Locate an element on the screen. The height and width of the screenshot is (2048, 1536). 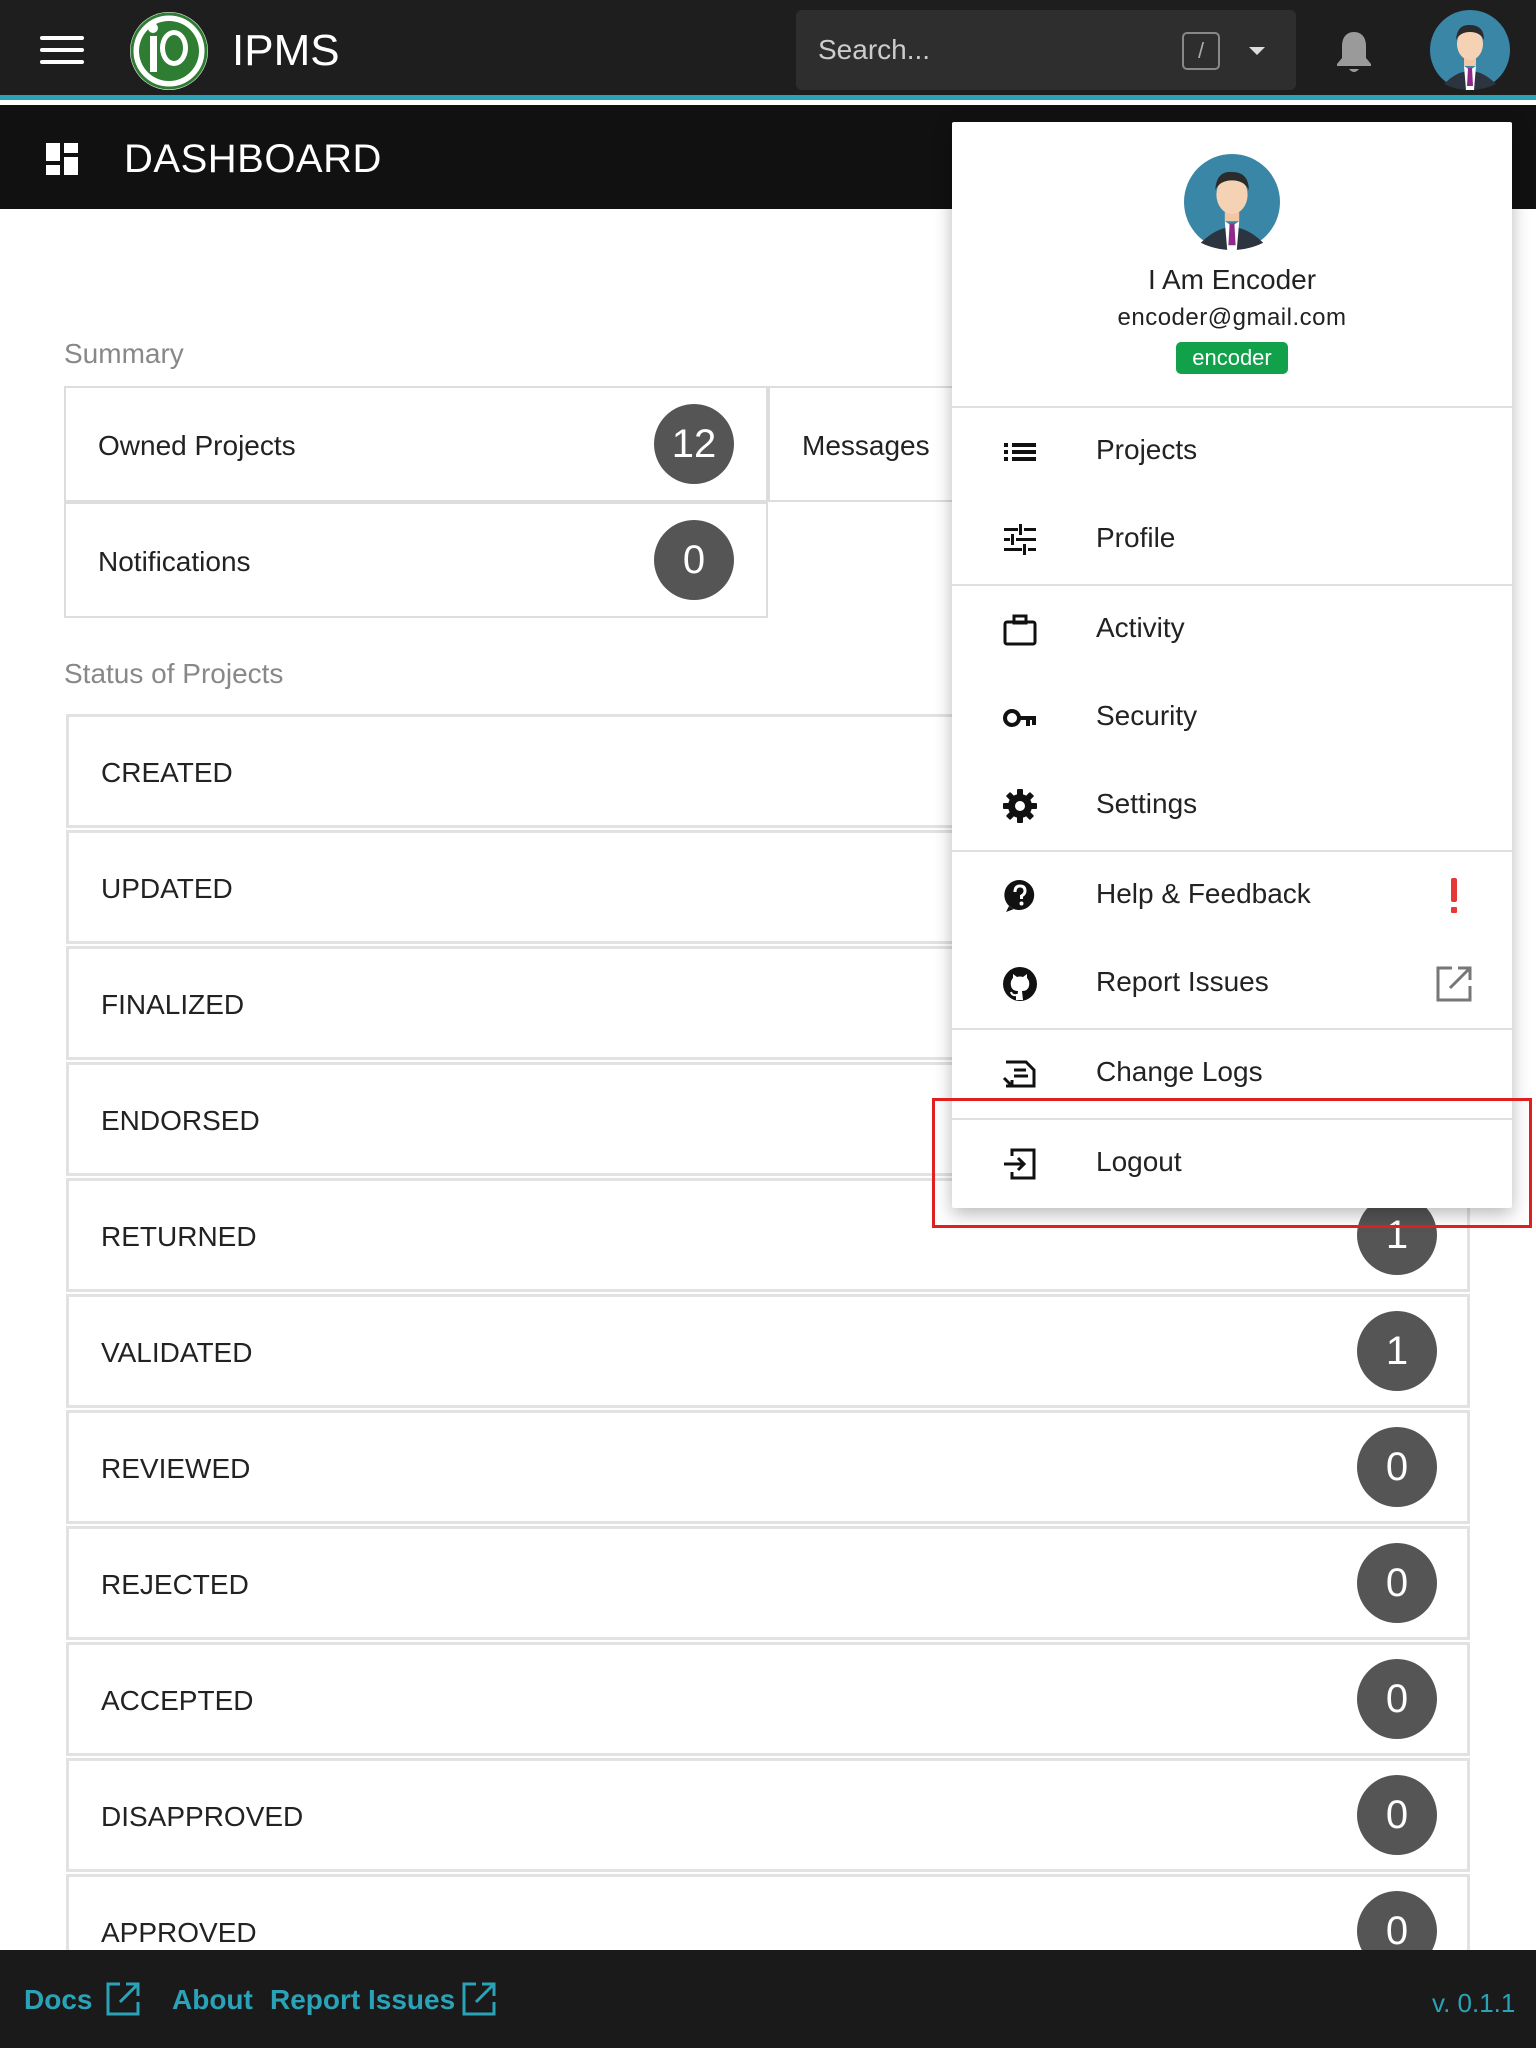
role-badge: encoder is located at coordinates (1232, 358).